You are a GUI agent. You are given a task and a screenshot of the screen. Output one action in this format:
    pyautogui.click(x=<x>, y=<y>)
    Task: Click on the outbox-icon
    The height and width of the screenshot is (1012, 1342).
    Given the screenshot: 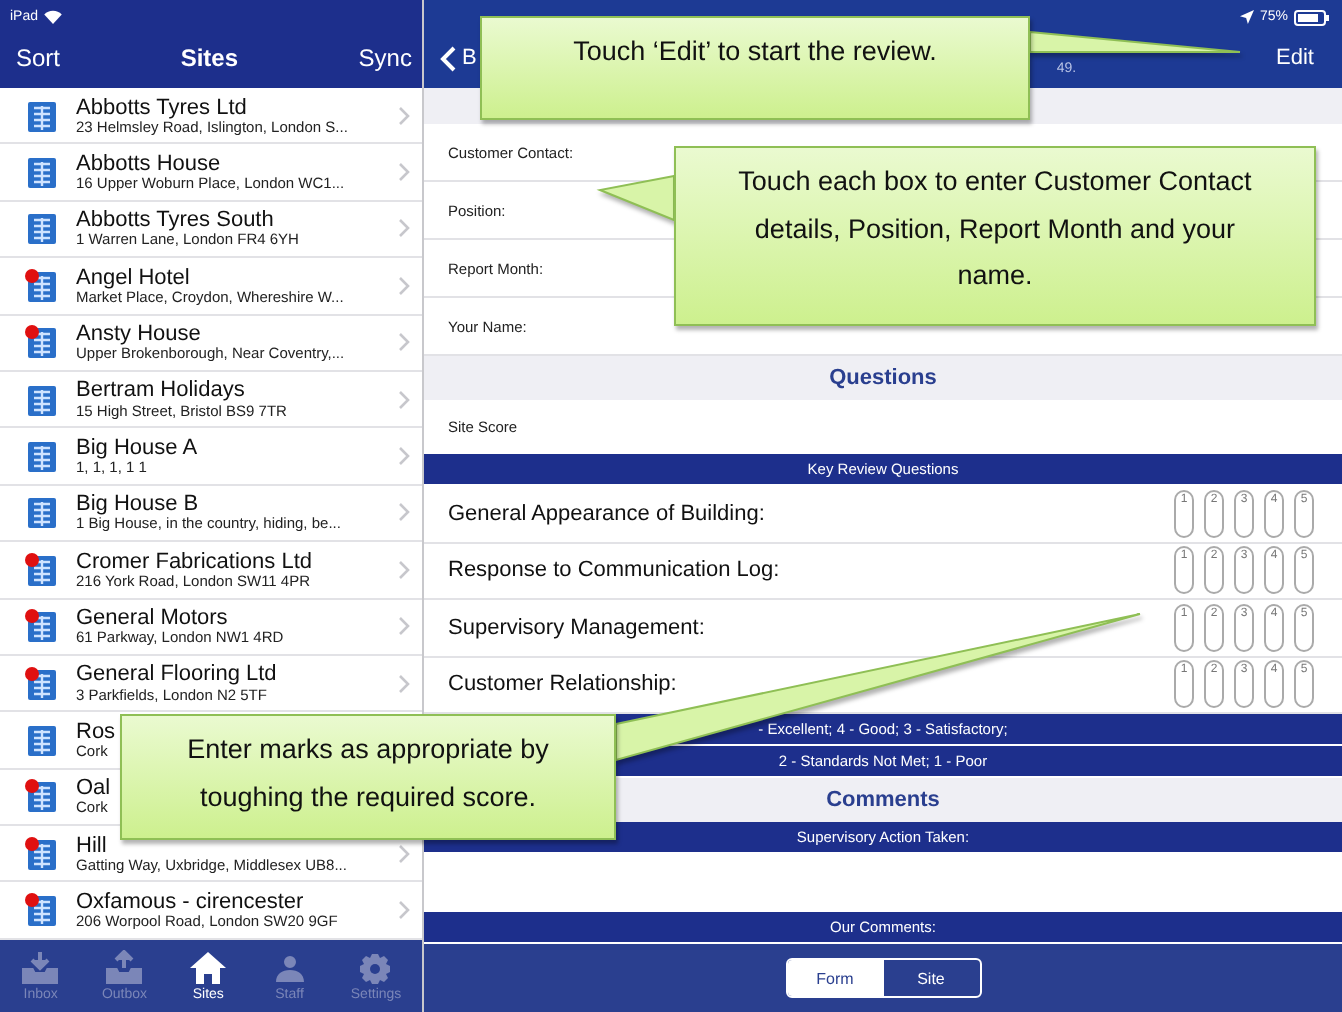 What is the action you would take?
    pyautogui.click(x=124, y=968)
    